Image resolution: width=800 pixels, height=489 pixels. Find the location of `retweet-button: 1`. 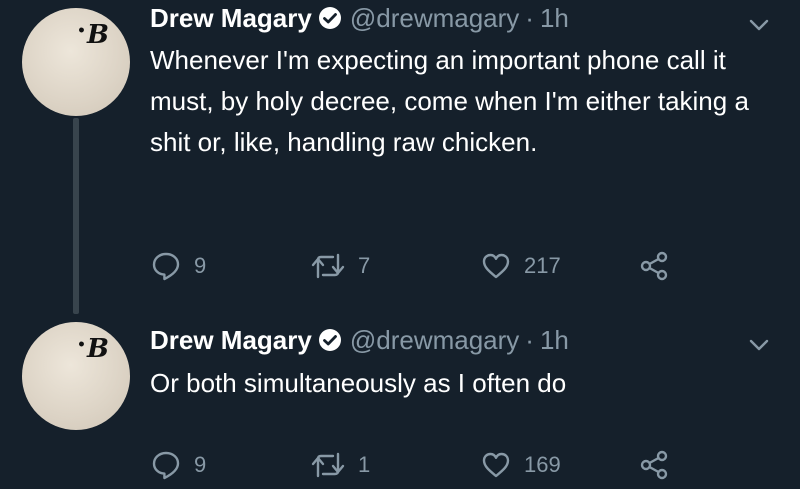

retweet-button: 1 is located at coordinates (340, 465).